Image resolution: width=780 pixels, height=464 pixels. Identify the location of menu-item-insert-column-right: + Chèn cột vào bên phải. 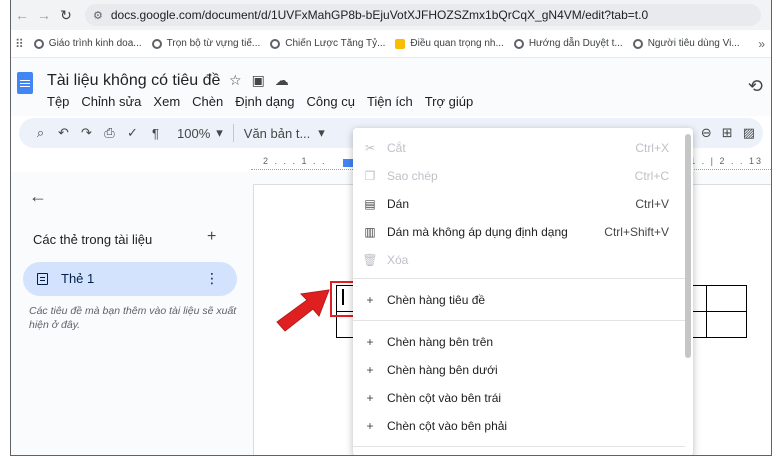
(519, 426).